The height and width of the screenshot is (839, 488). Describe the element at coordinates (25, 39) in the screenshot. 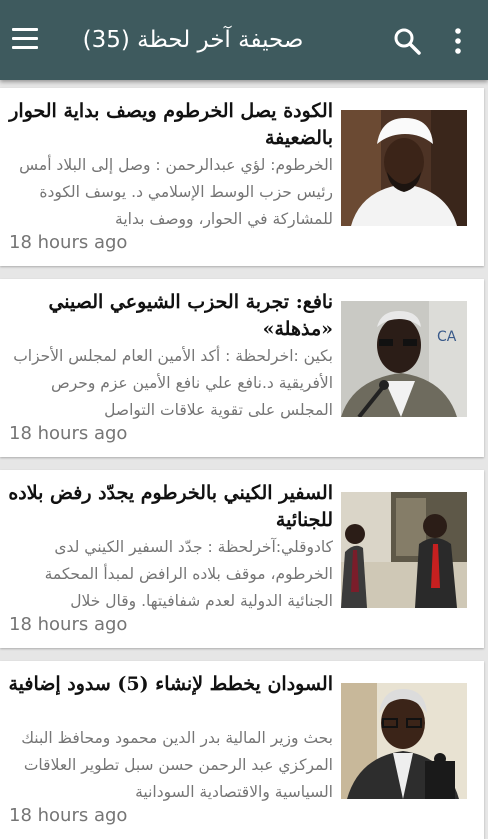

I see `hamburger-menu-icon` at that location.